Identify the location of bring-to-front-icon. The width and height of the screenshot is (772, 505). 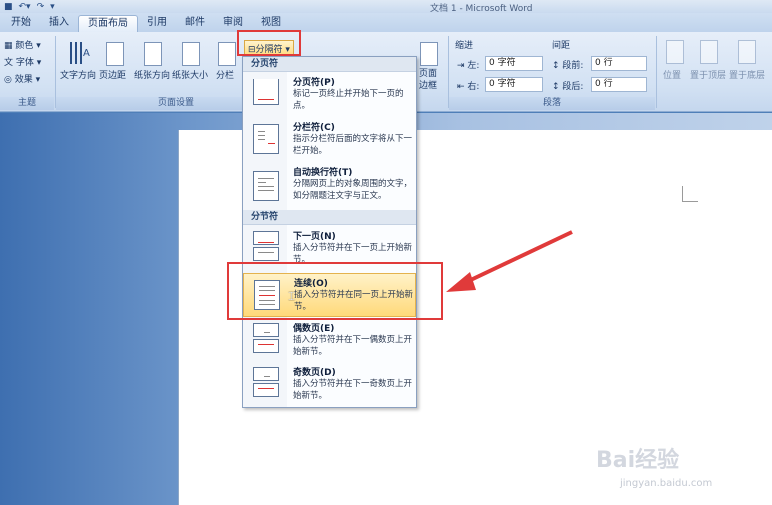
(709, 52).